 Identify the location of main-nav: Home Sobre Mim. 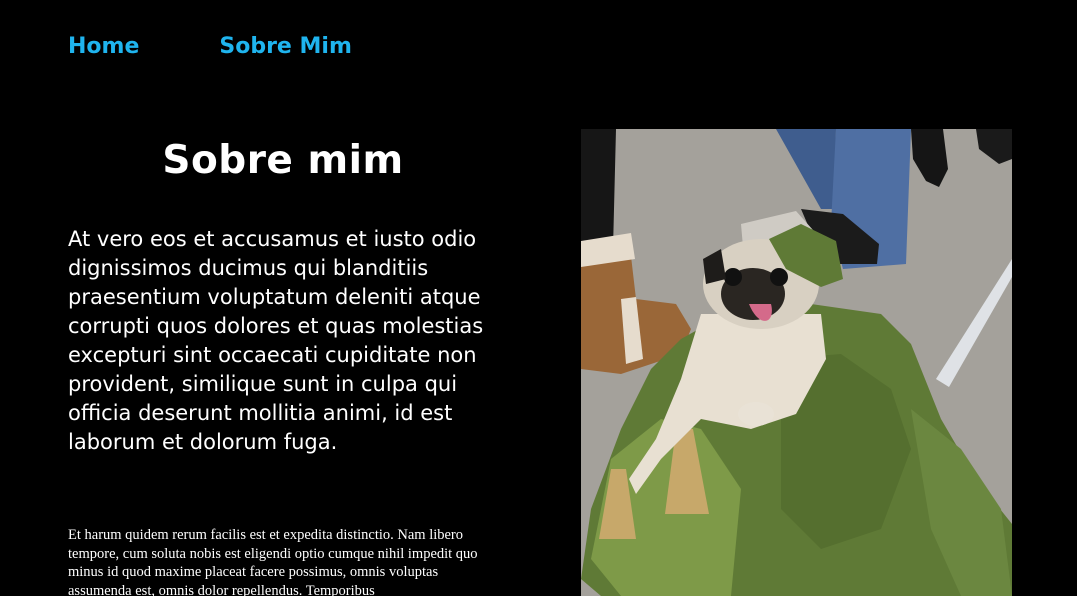
(210, 47).